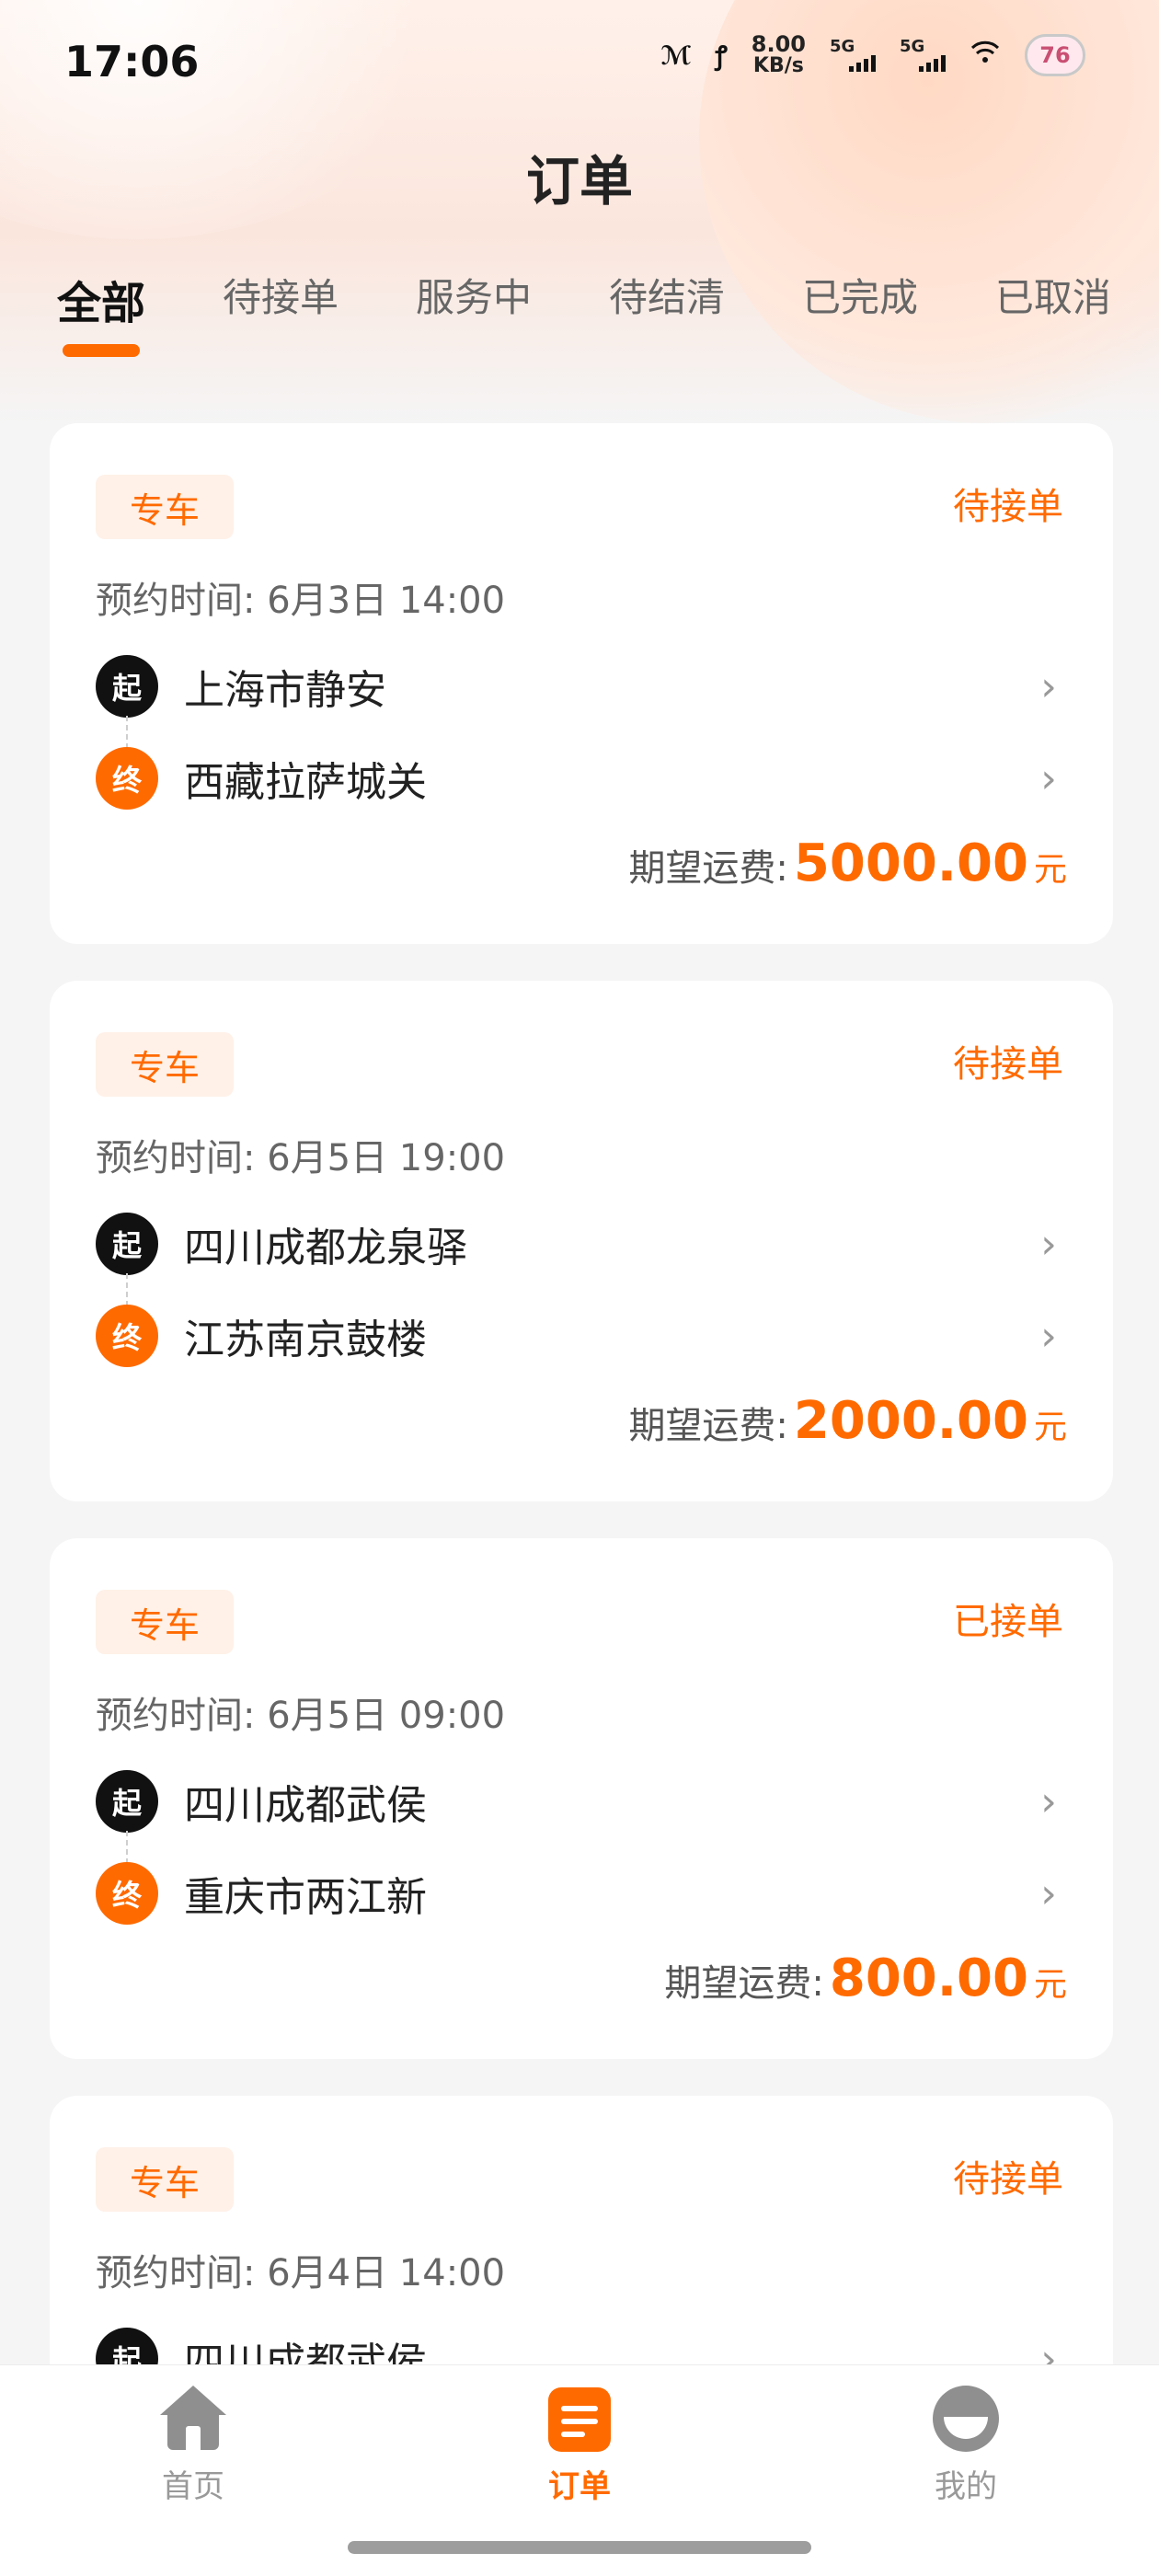 The width and height of the screenshot is (1159, 2576). I want to click on tab-cancelled: 已取消, so click(1053, 313).